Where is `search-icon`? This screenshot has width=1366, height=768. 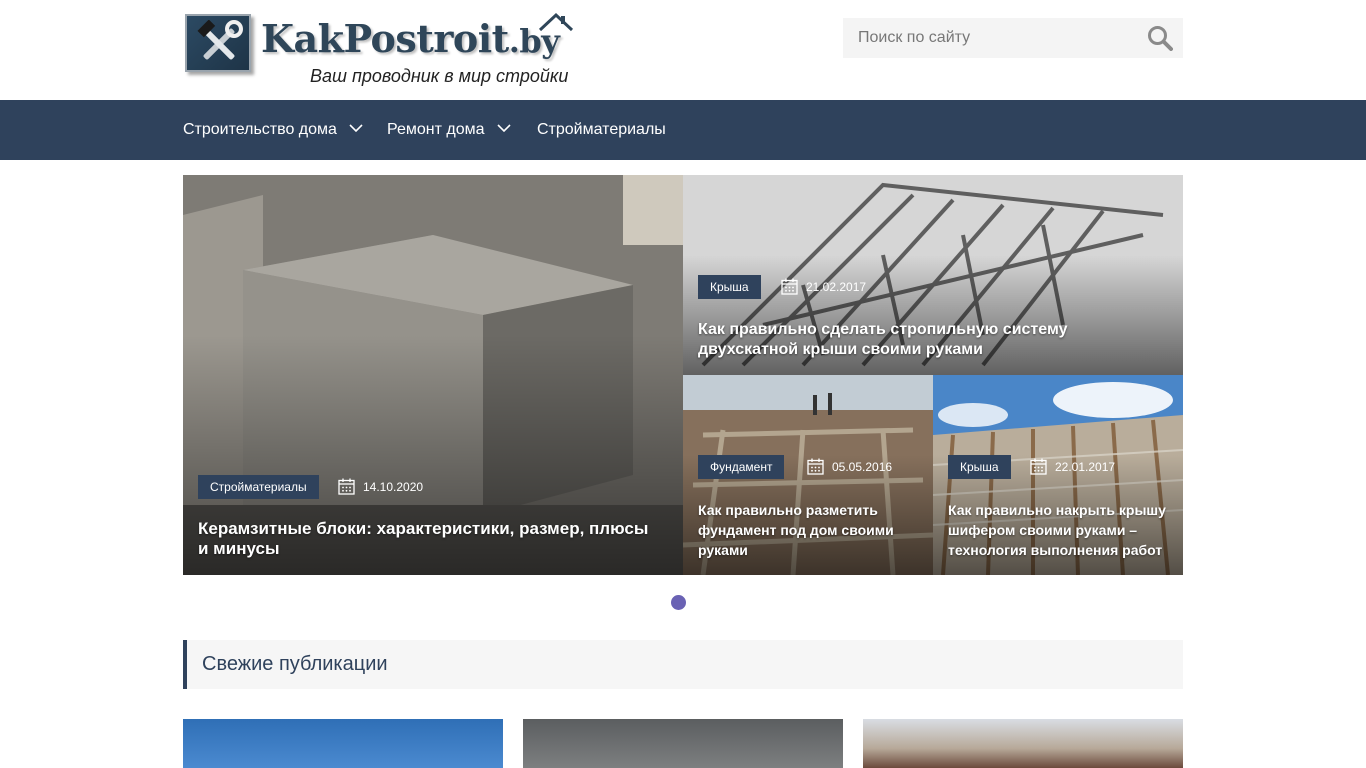
search-icon is located at coordinates (1160, 38).